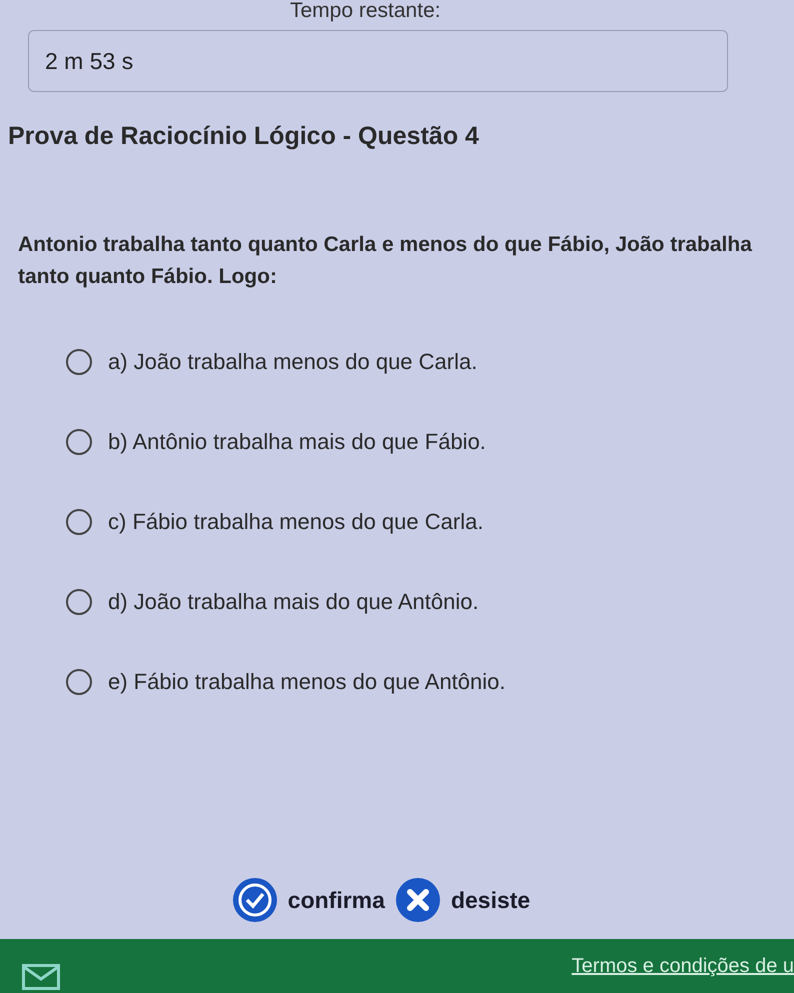 Image resolution: width=794 pixels, height=993 pixels. Describe the element at coordinates (296, 522) in the screenshot. I see `option-label: c) Fábio trabalha menos do que Carla.` at that location.